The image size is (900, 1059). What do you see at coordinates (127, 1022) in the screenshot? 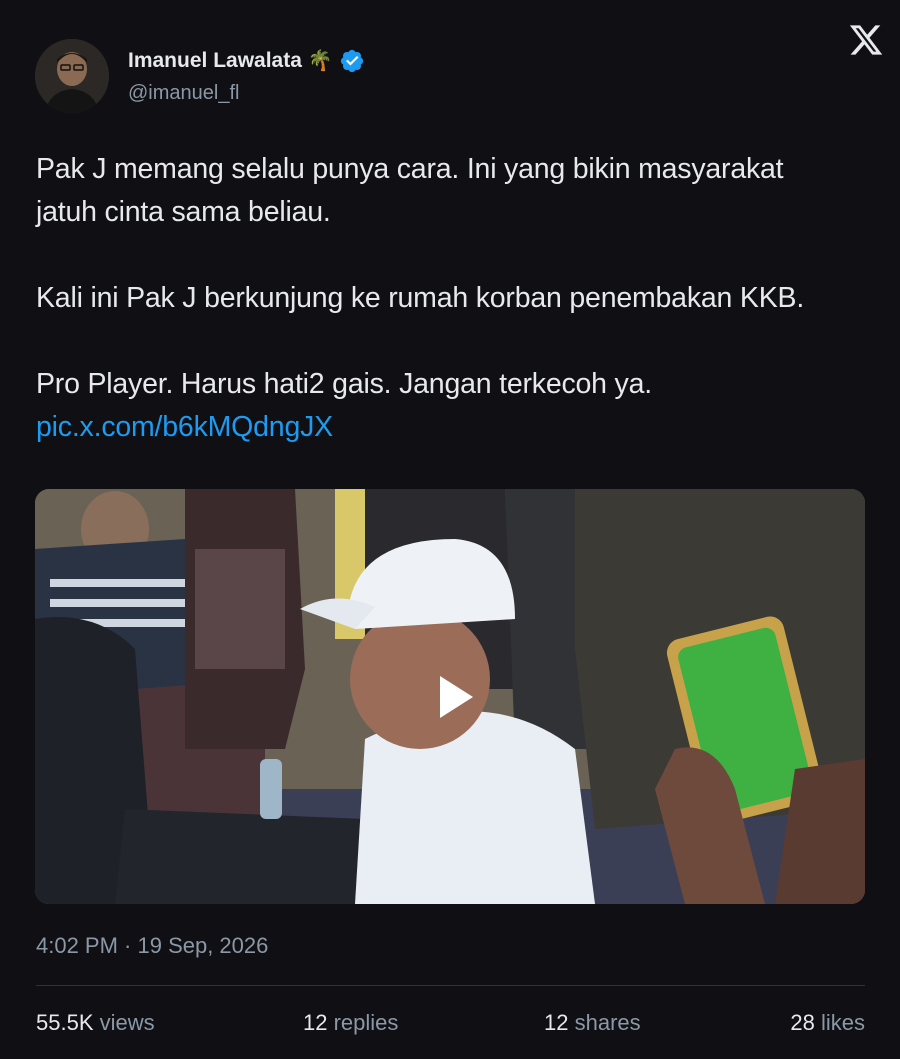
I see `views-label: views` at bounding box center [127, 1022].